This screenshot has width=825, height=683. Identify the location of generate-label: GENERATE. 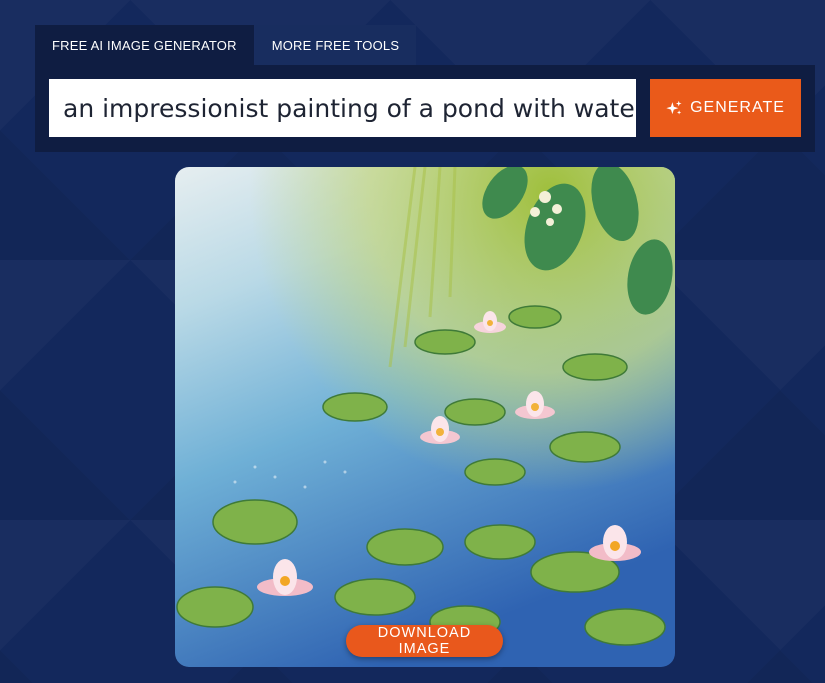
(737, 107).